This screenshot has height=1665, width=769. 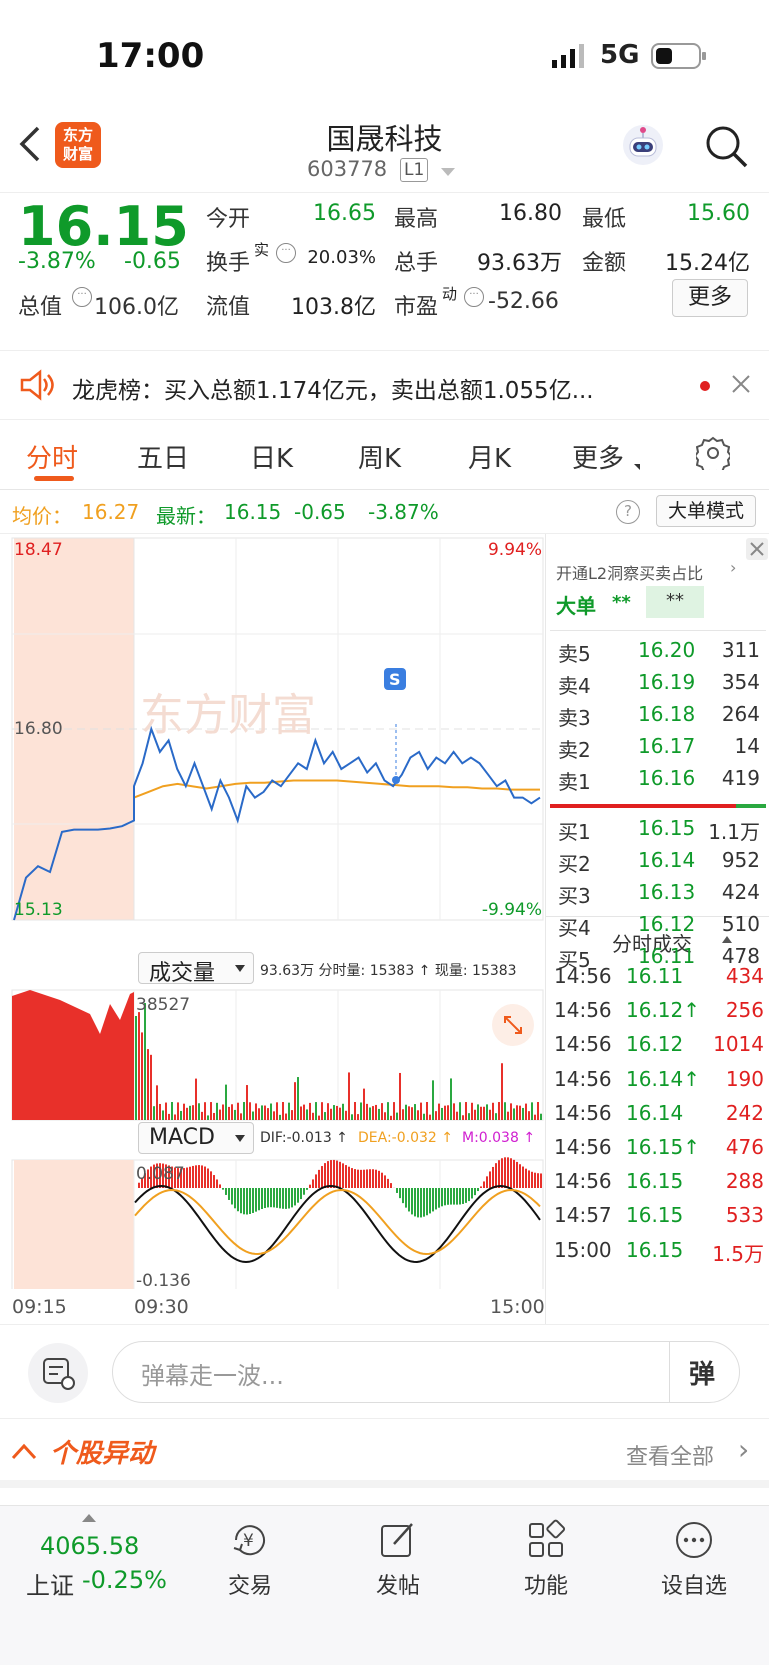 I want to click on tab-intraday: 分时, so click(x=52, y=456).